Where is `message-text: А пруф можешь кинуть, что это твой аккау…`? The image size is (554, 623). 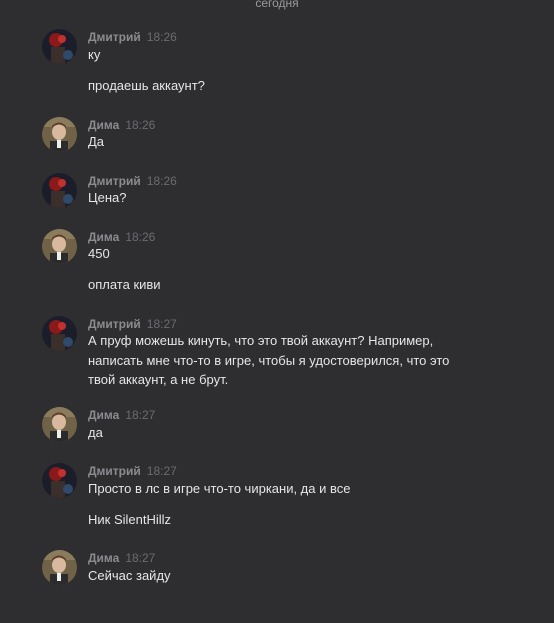
message-text: А пруф можешь кинуть, что это твой аккау… is located at coordinates (269, 360).